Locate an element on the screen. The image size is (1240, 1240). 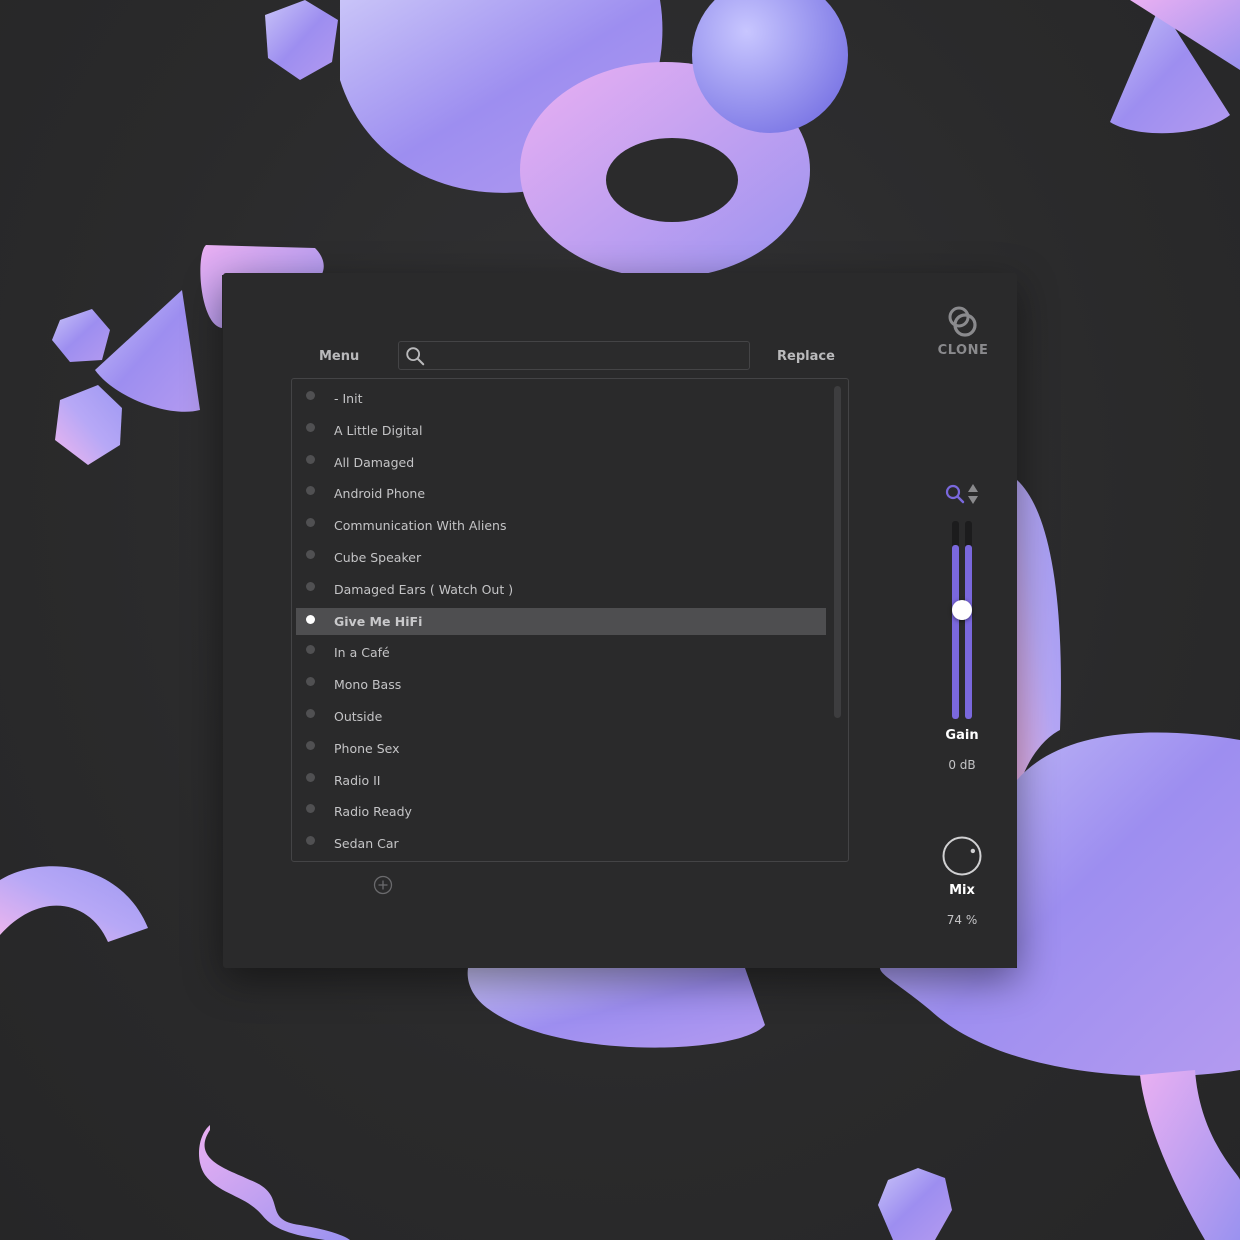
preset-list-scrollbar is located at coordinates (837, 552).